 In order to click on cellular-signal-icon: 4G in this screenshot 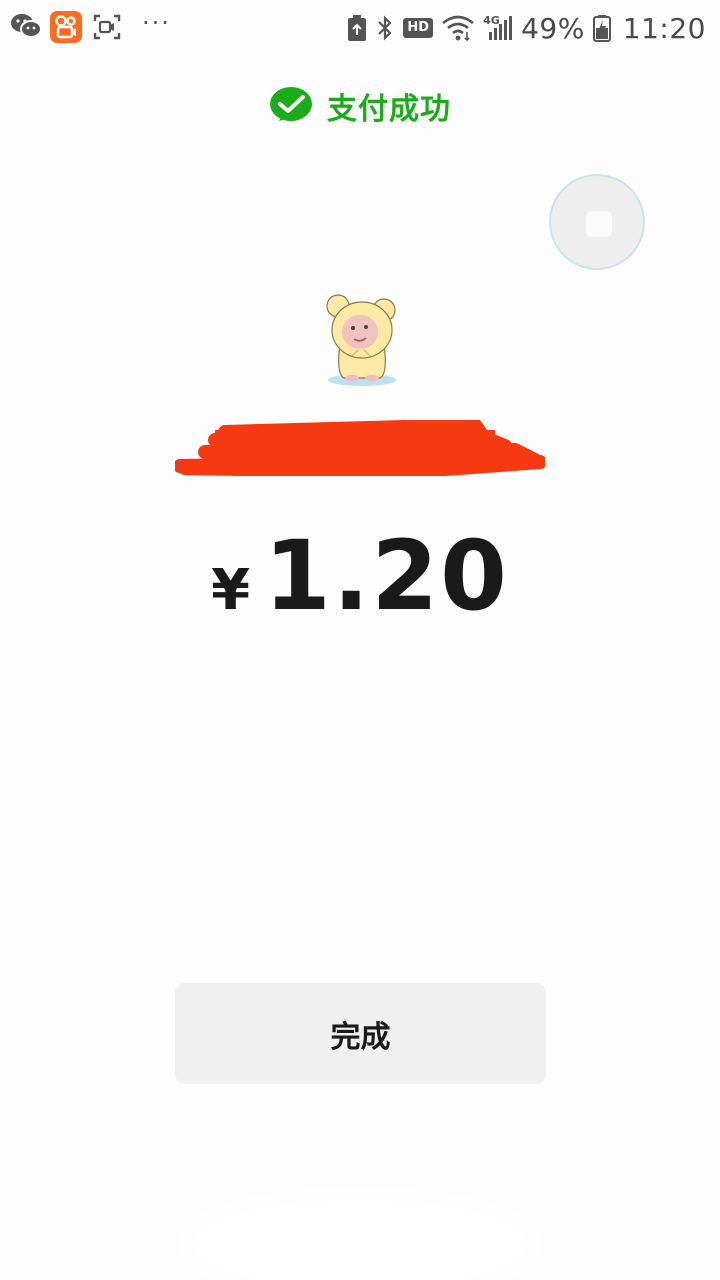, I will do `click(498, 28)`.